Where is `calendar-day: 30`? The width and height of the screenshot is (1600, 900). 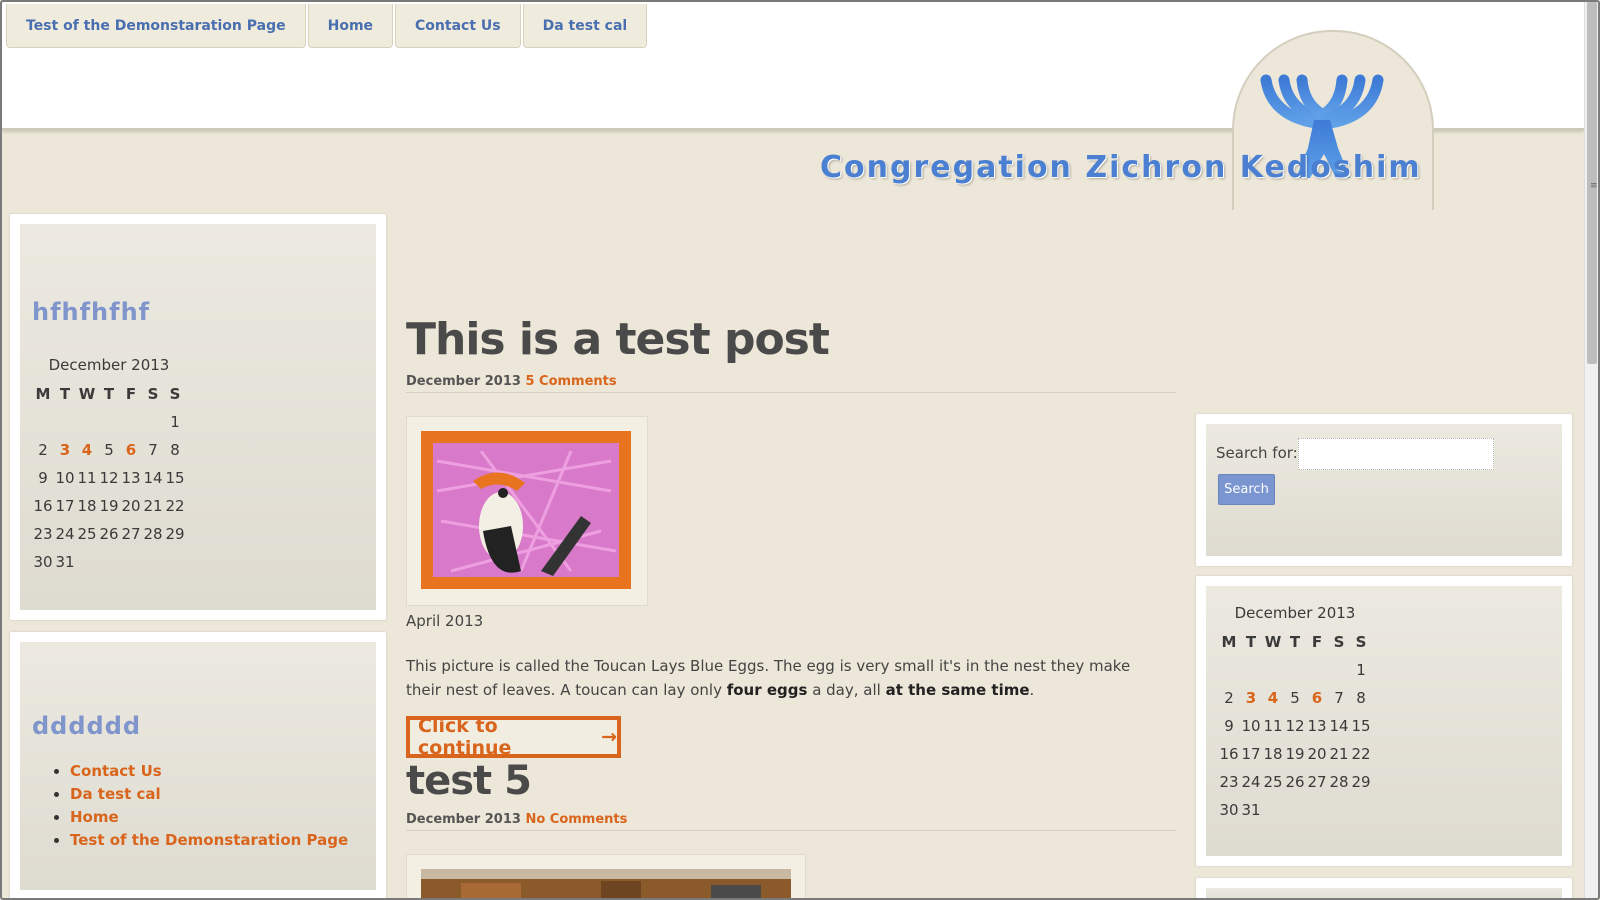
calendar-day: 30 is located at coordinates (1229, 810).